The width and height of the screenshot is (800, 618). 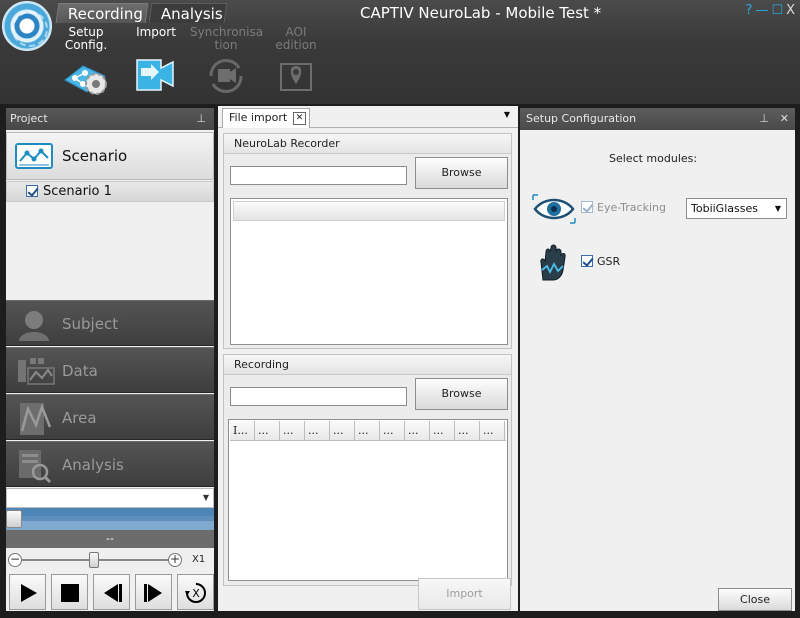 What do you see at coordinates (587, 207) in the screenshot?
I see `eye-tracking-checkbox` at bounding box center [587, 207].